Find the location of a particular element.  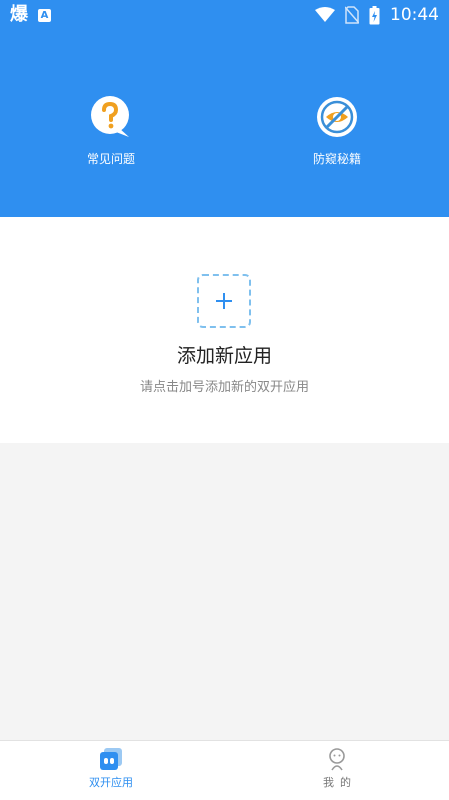

wifi-icon is located at coordinates (325, 14).